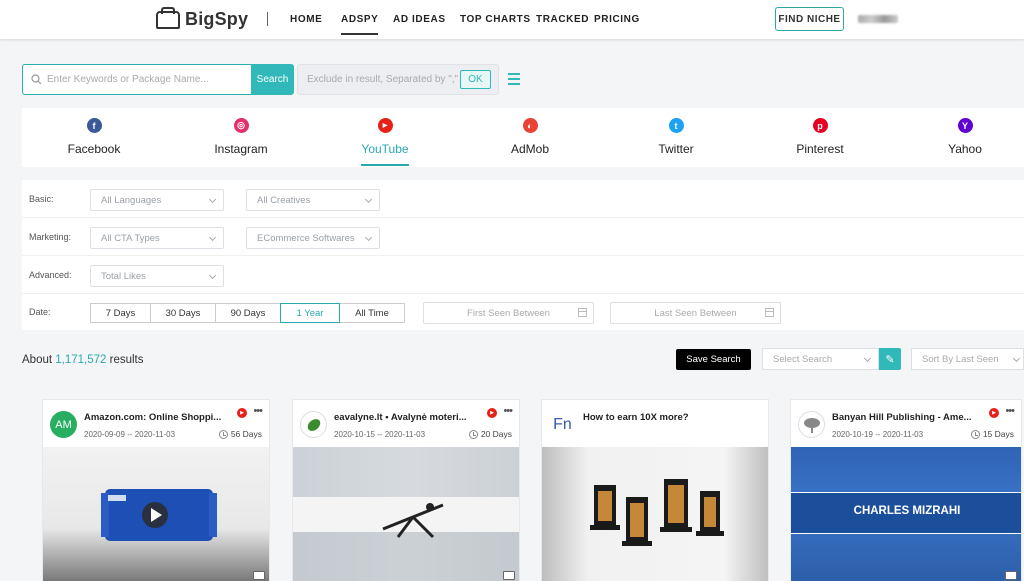 This screenshot has width=1024, height=581. What do you see at coordinates (960, 359) in the screenshot?
I see `select-value: Sort By Last Seen` at bounding box center [960, 359].